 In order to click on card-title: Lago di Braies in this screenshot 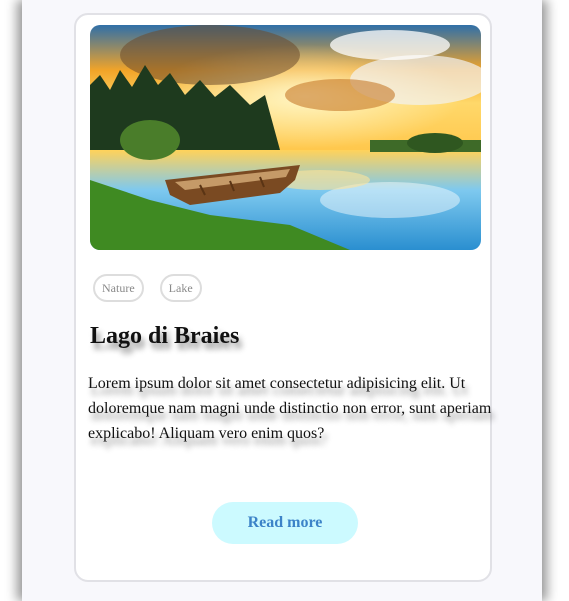, I will do `click(165, 336)`.